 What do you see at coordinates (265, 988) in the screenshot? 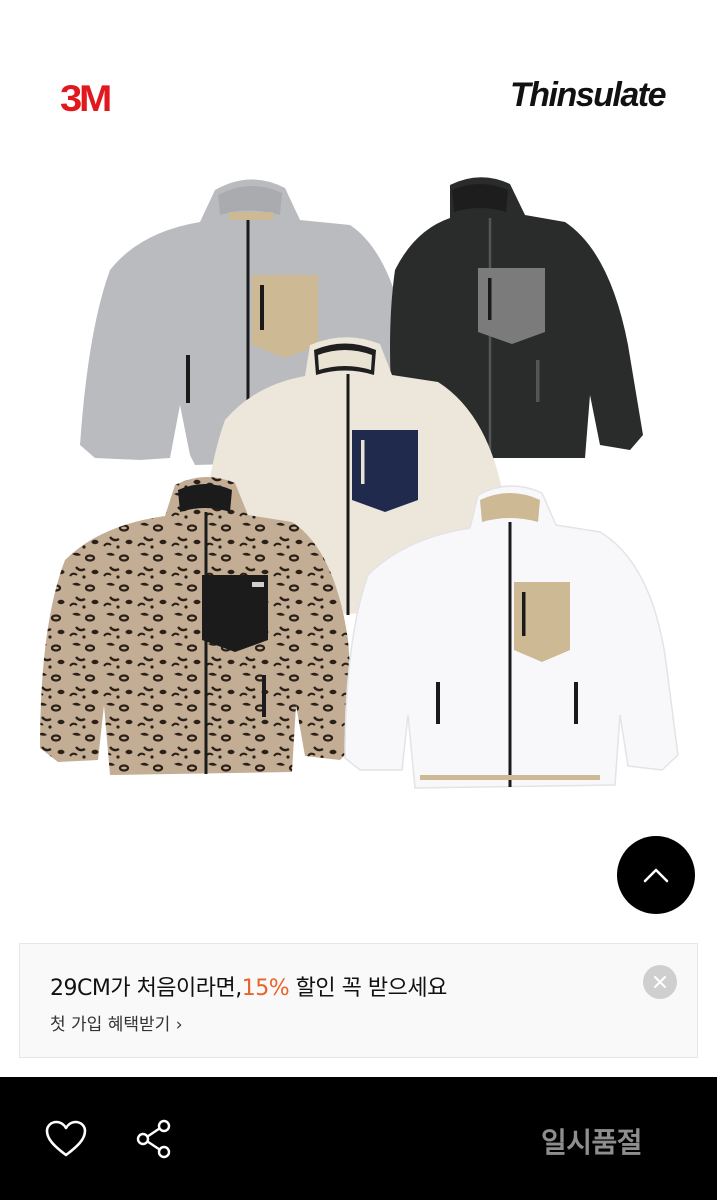
I see `promo-discount-rate: 15%` at bounding box center [265, 988].